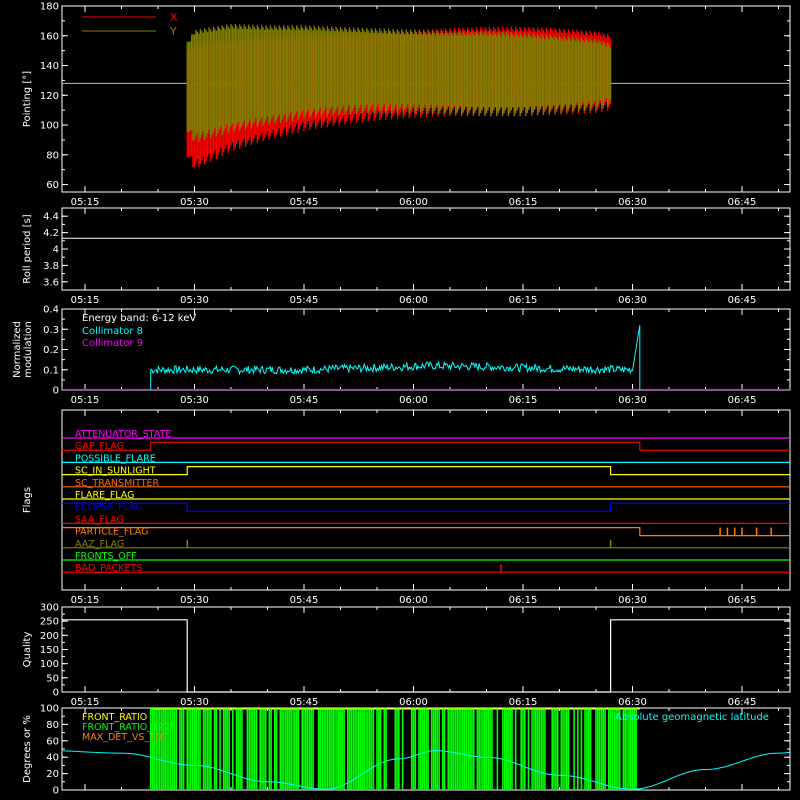  What do you see at coordinates (108, 568) in the screenshot?
I see `flag-label-bad-packets: BAD_PACKETS` at bounding box center [108, 568].